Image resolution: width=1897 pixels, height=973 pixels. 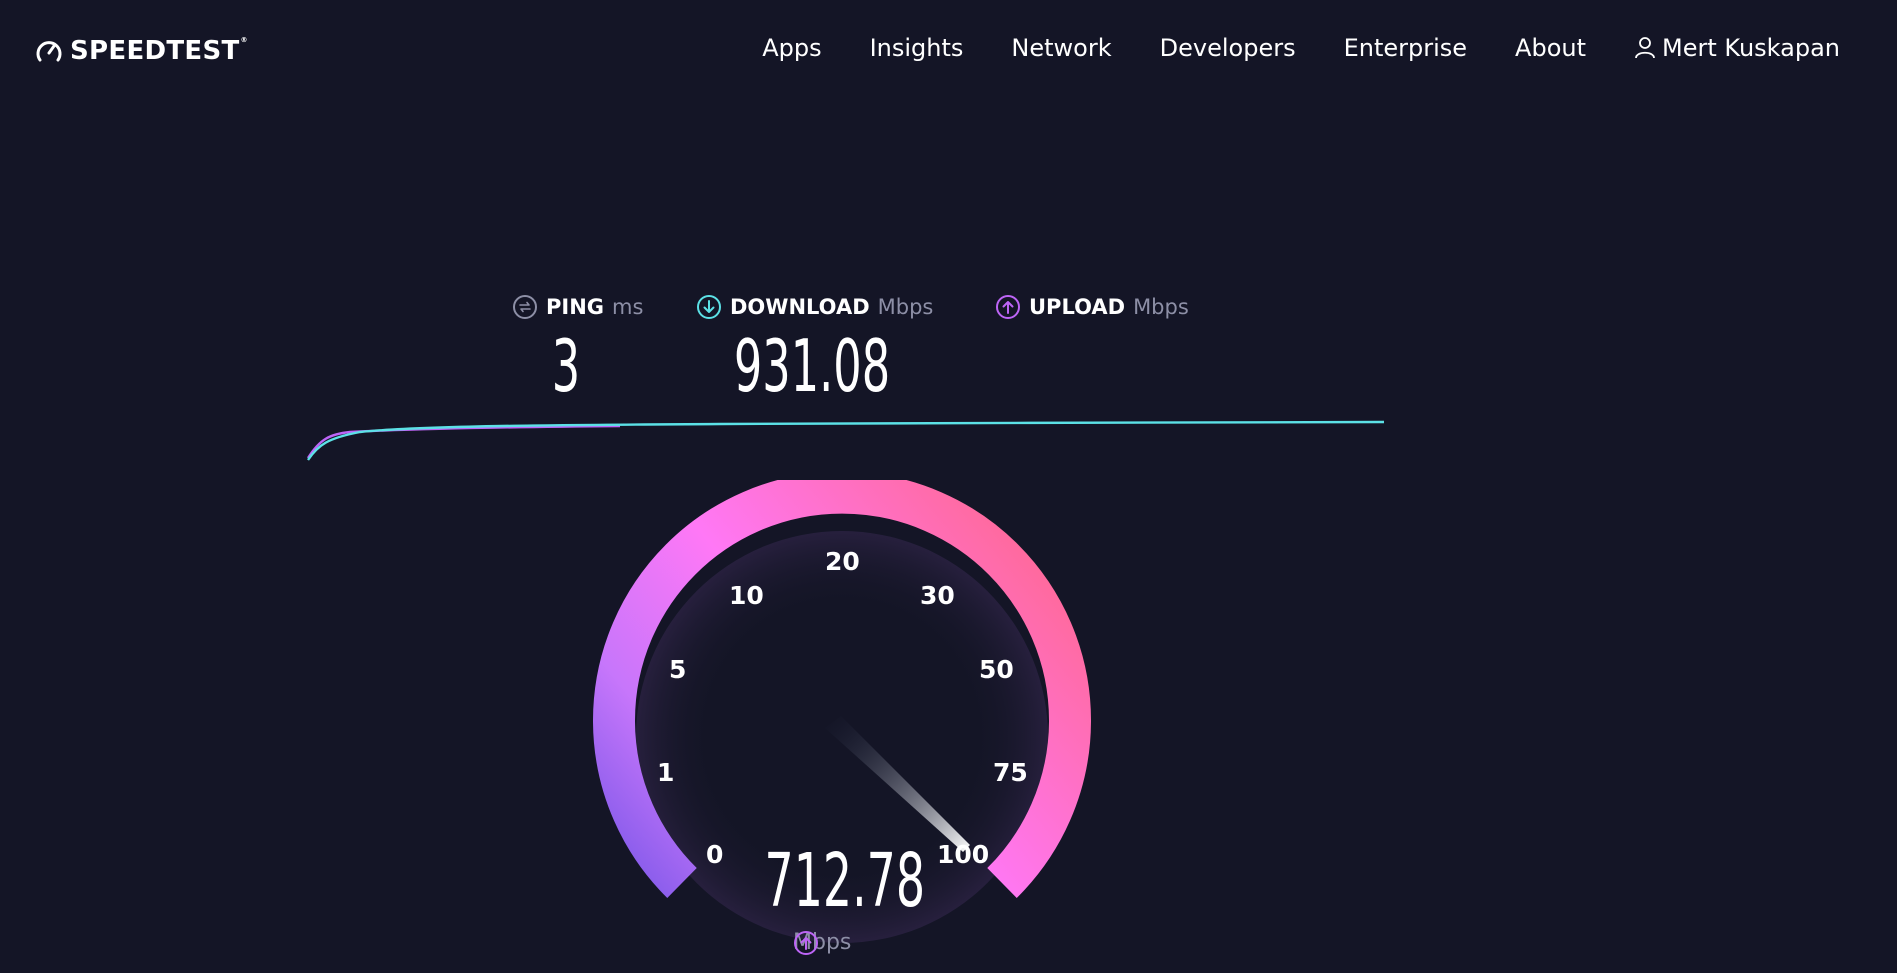 I want to click on user-name: Mert Kuskapan, so click(x=1751, y=48).